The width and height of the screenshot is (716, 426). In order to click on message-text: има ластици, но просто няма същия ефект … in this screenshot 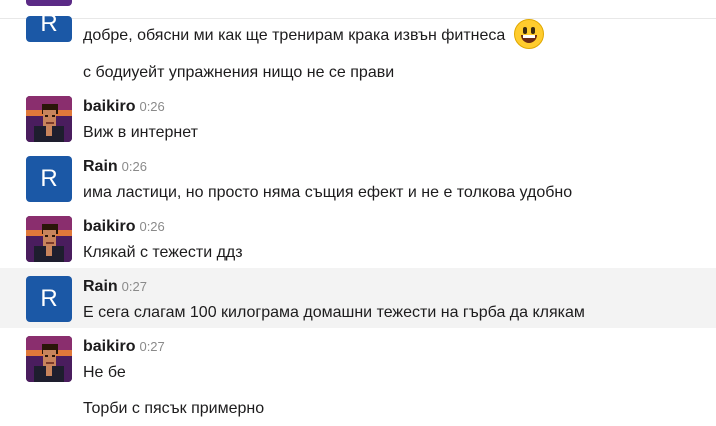, I will do `click(328, 192)`.